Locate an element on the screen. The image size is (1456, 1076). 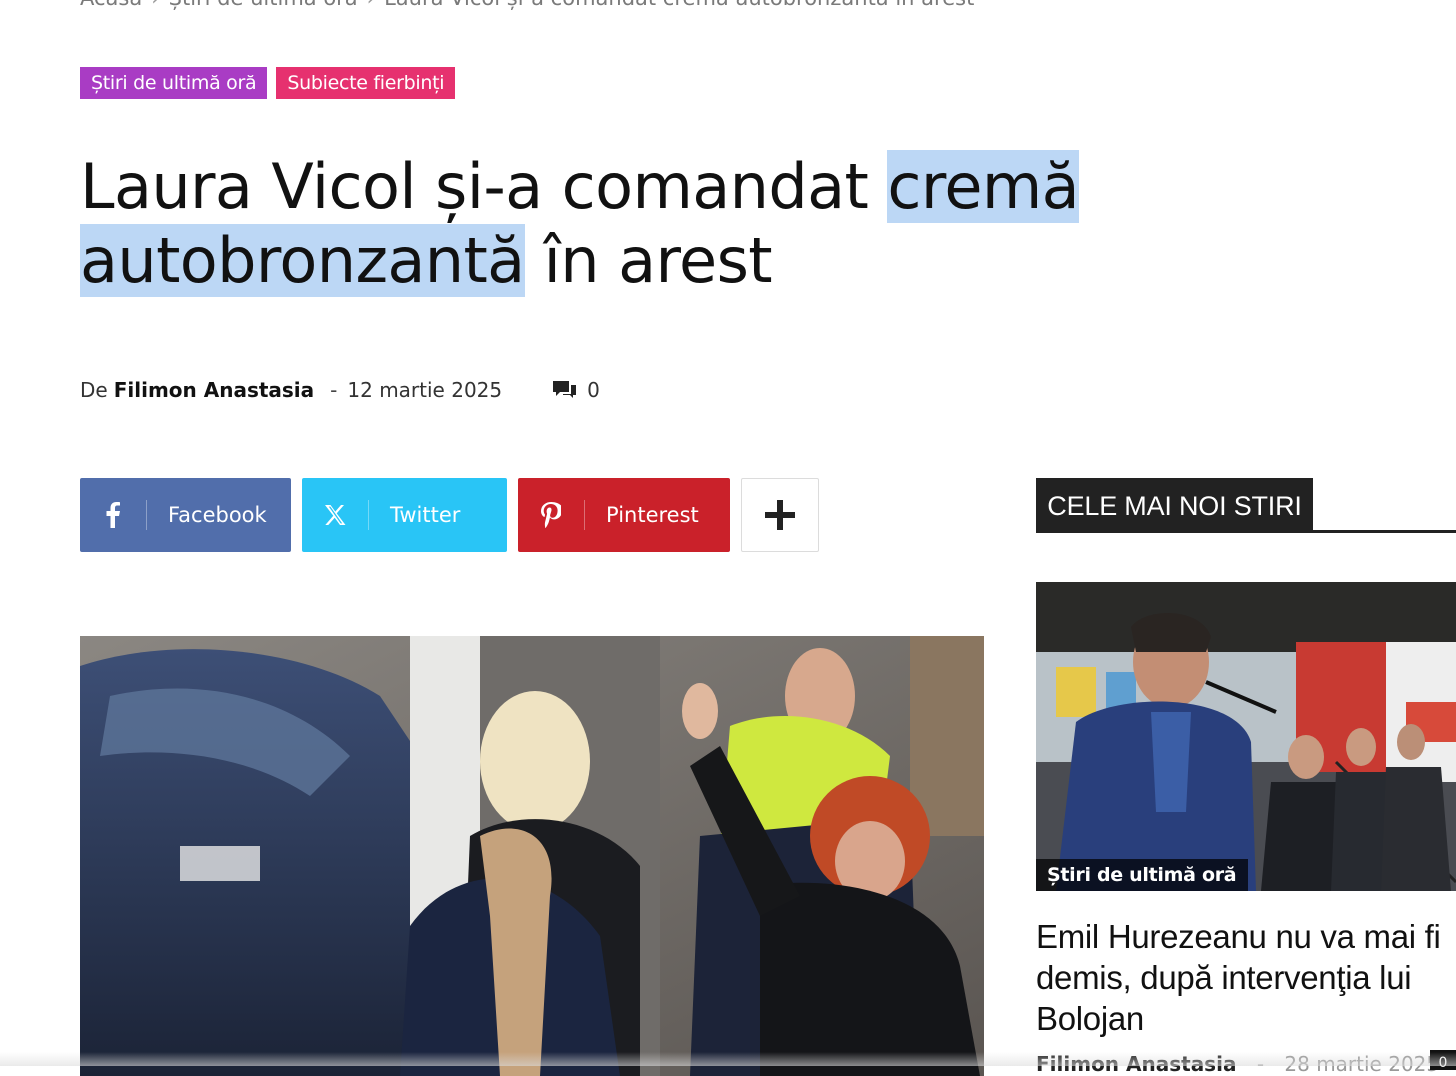
share-facebook-button: Facebook is located at coordinates (185, 515).